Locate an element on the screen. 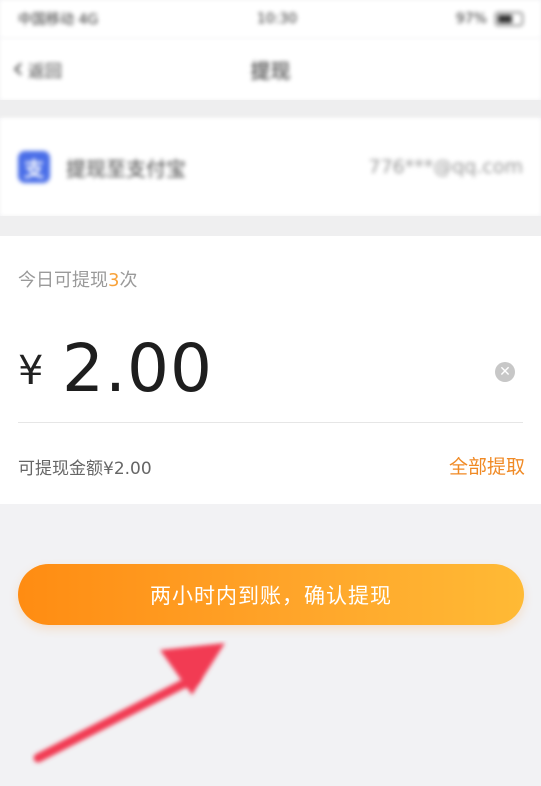  confirm-button-label: 两小时内到账，确认提现 is located at coordinates (271, 595).